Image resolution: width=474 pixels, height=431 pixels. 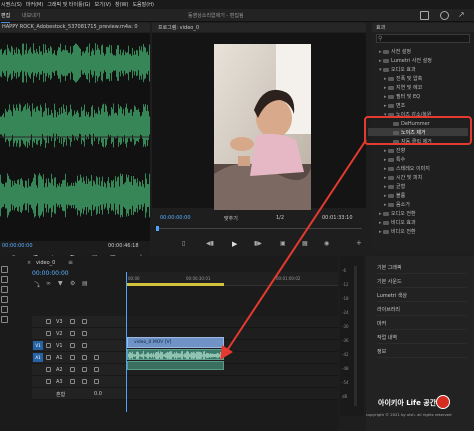 I want to click on source-tc-in: 00:00:00:00, so click(x=17, y=246).